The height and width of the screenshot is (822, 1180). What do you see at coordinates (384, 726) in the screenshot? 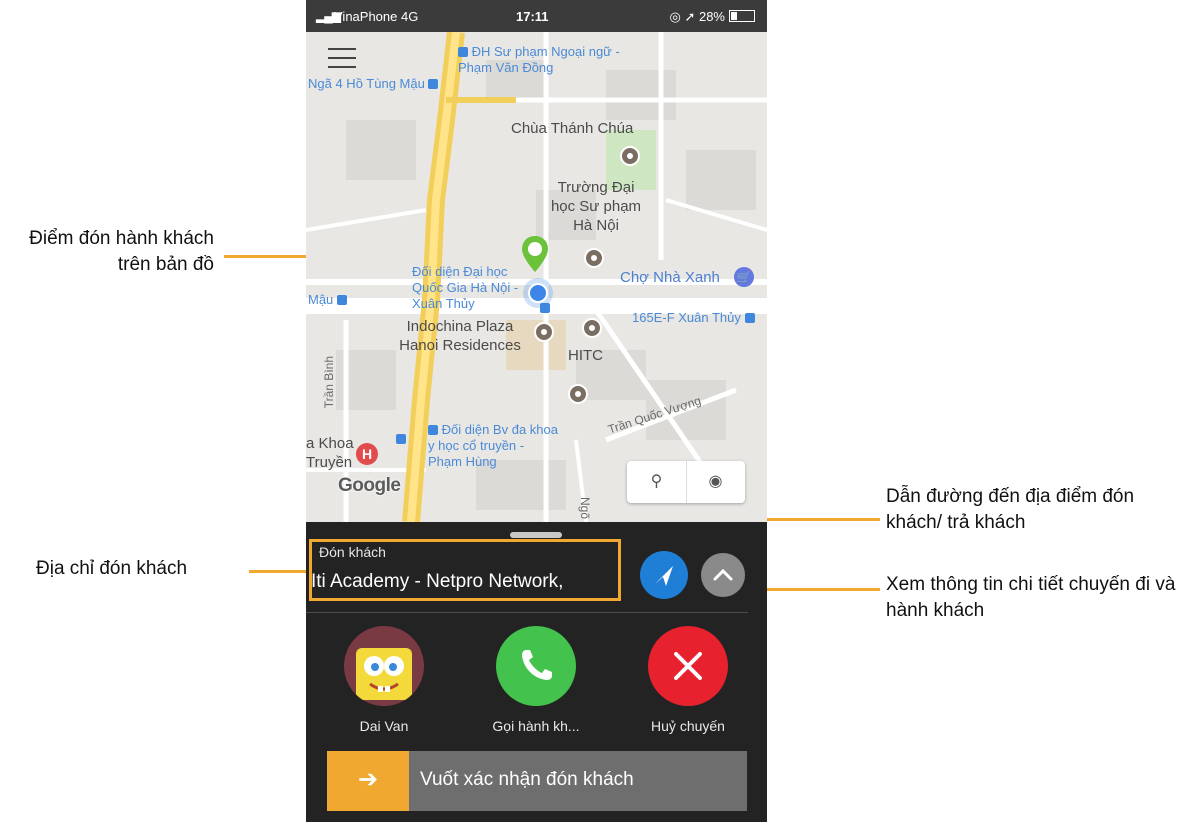
I see `passenger-name: Dai Van` at bounding box center [384, 726].